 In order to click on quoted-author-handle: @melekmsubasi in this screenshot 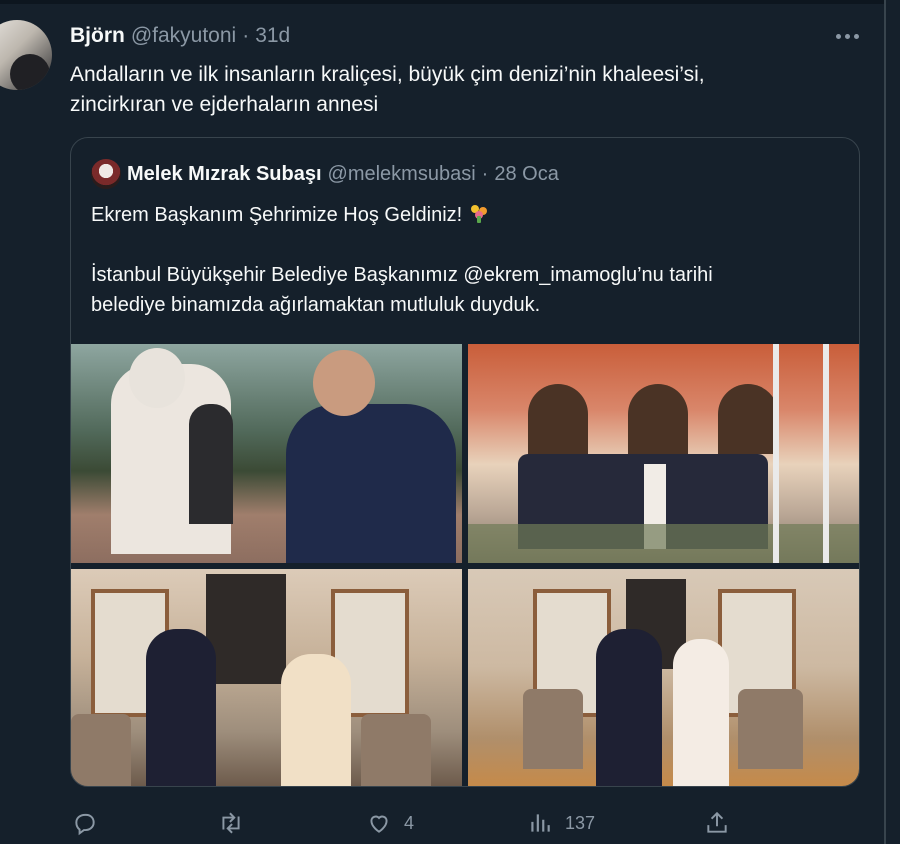, I will do `click(402, 174)`.